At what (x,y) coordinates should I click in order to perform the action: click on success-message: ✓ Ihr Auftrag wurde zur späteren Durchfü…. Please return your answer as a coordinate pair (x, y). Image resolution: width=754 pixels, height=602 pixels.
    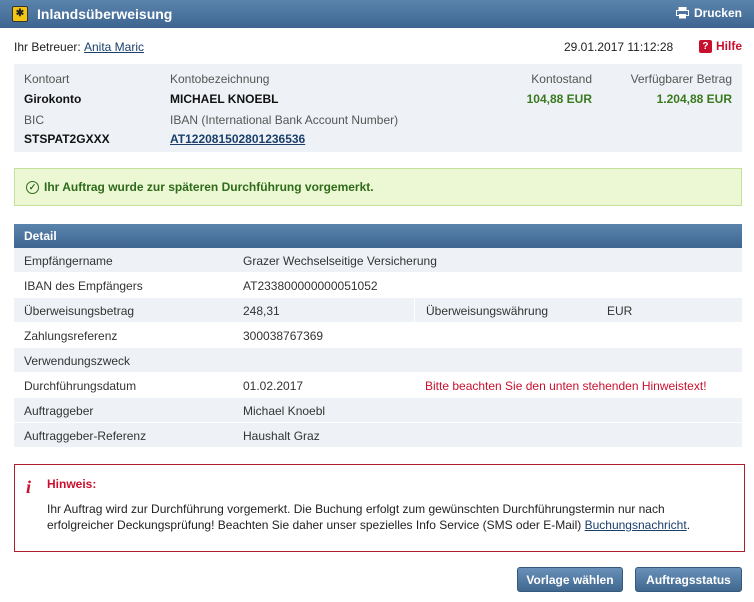
    Looking at the image, I should click on (378, 187).